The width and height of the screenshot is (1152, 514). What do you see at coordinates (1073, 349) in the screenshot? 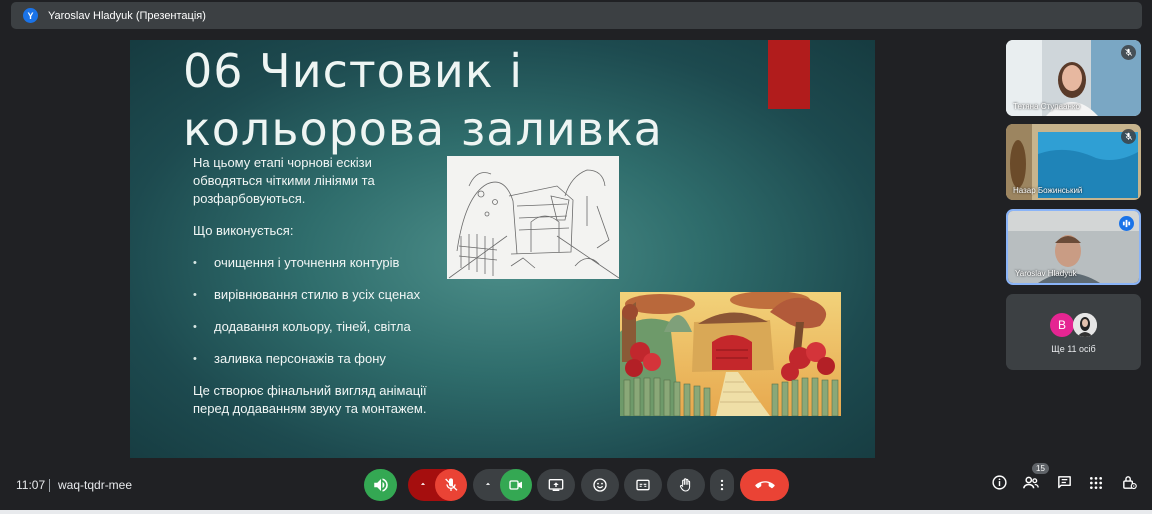
I see `more-participants-label: Ще 11 осіб` at bounding box center [1073, 349].